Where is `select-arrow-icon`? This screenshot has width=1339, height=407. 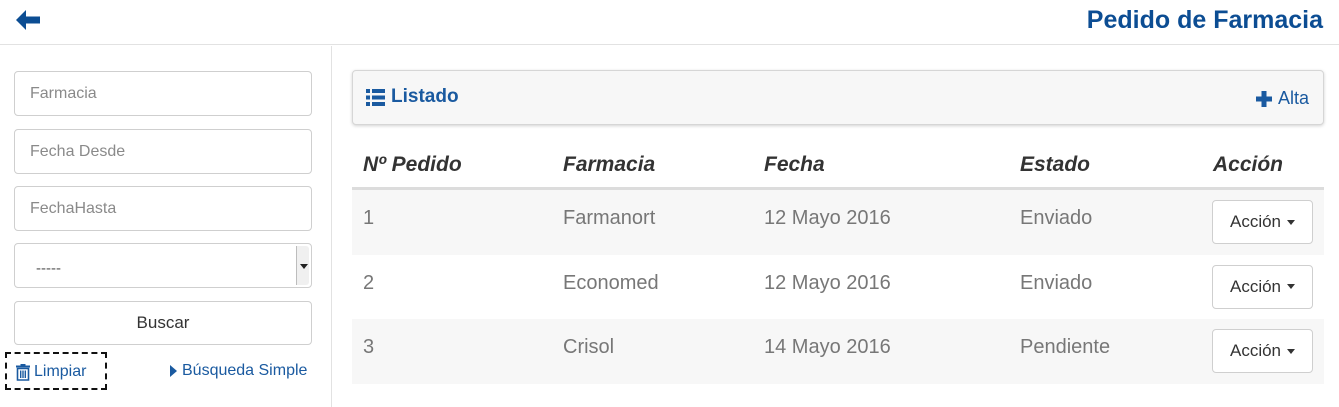 select-arrow-icon is located at coordinates (302, 265).